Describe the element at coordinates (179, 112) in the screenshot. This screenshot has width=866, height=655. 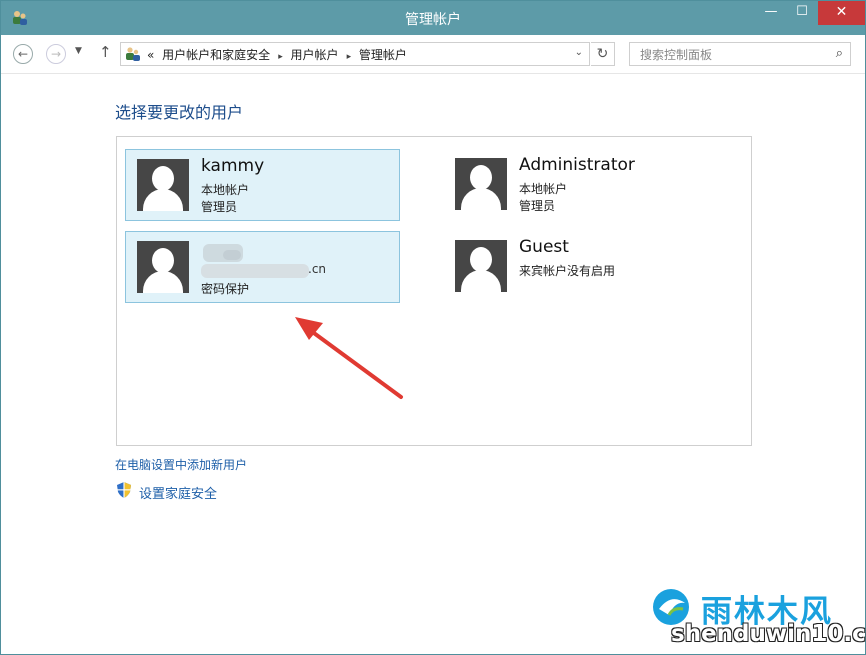
I see `page-title: 选择要更改的用户` at that location.